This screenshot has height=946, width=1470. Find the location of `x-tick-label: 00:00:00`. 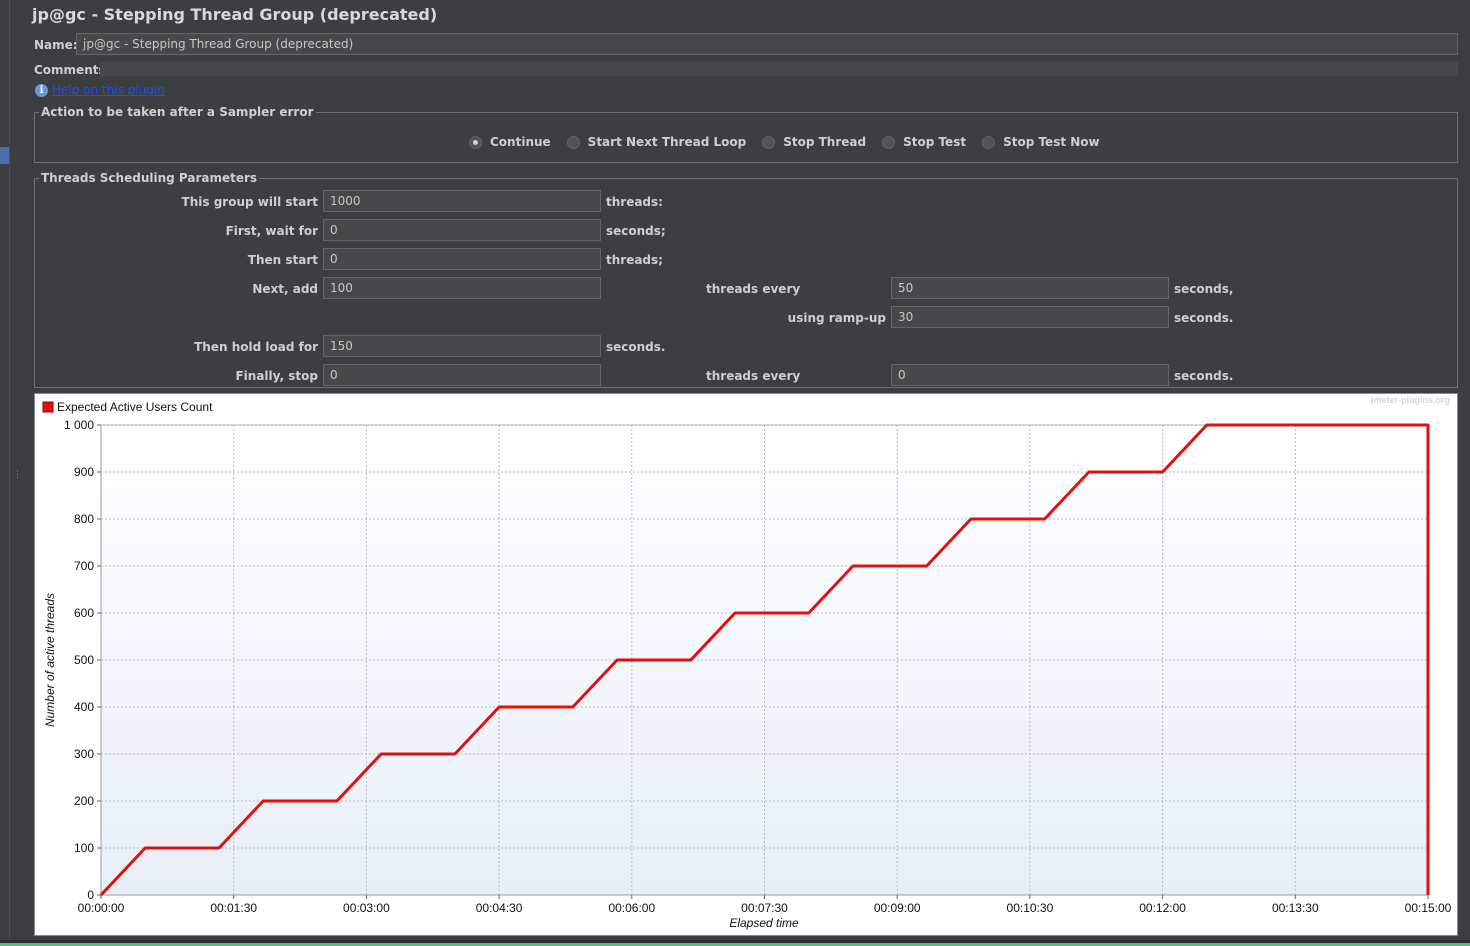

x-tick-label: 00:00:00 is located at coordinates (101, 908).